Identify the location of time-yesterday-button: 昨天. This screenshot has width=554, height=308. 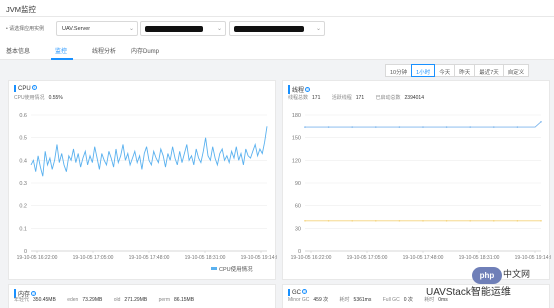
(465, 70).